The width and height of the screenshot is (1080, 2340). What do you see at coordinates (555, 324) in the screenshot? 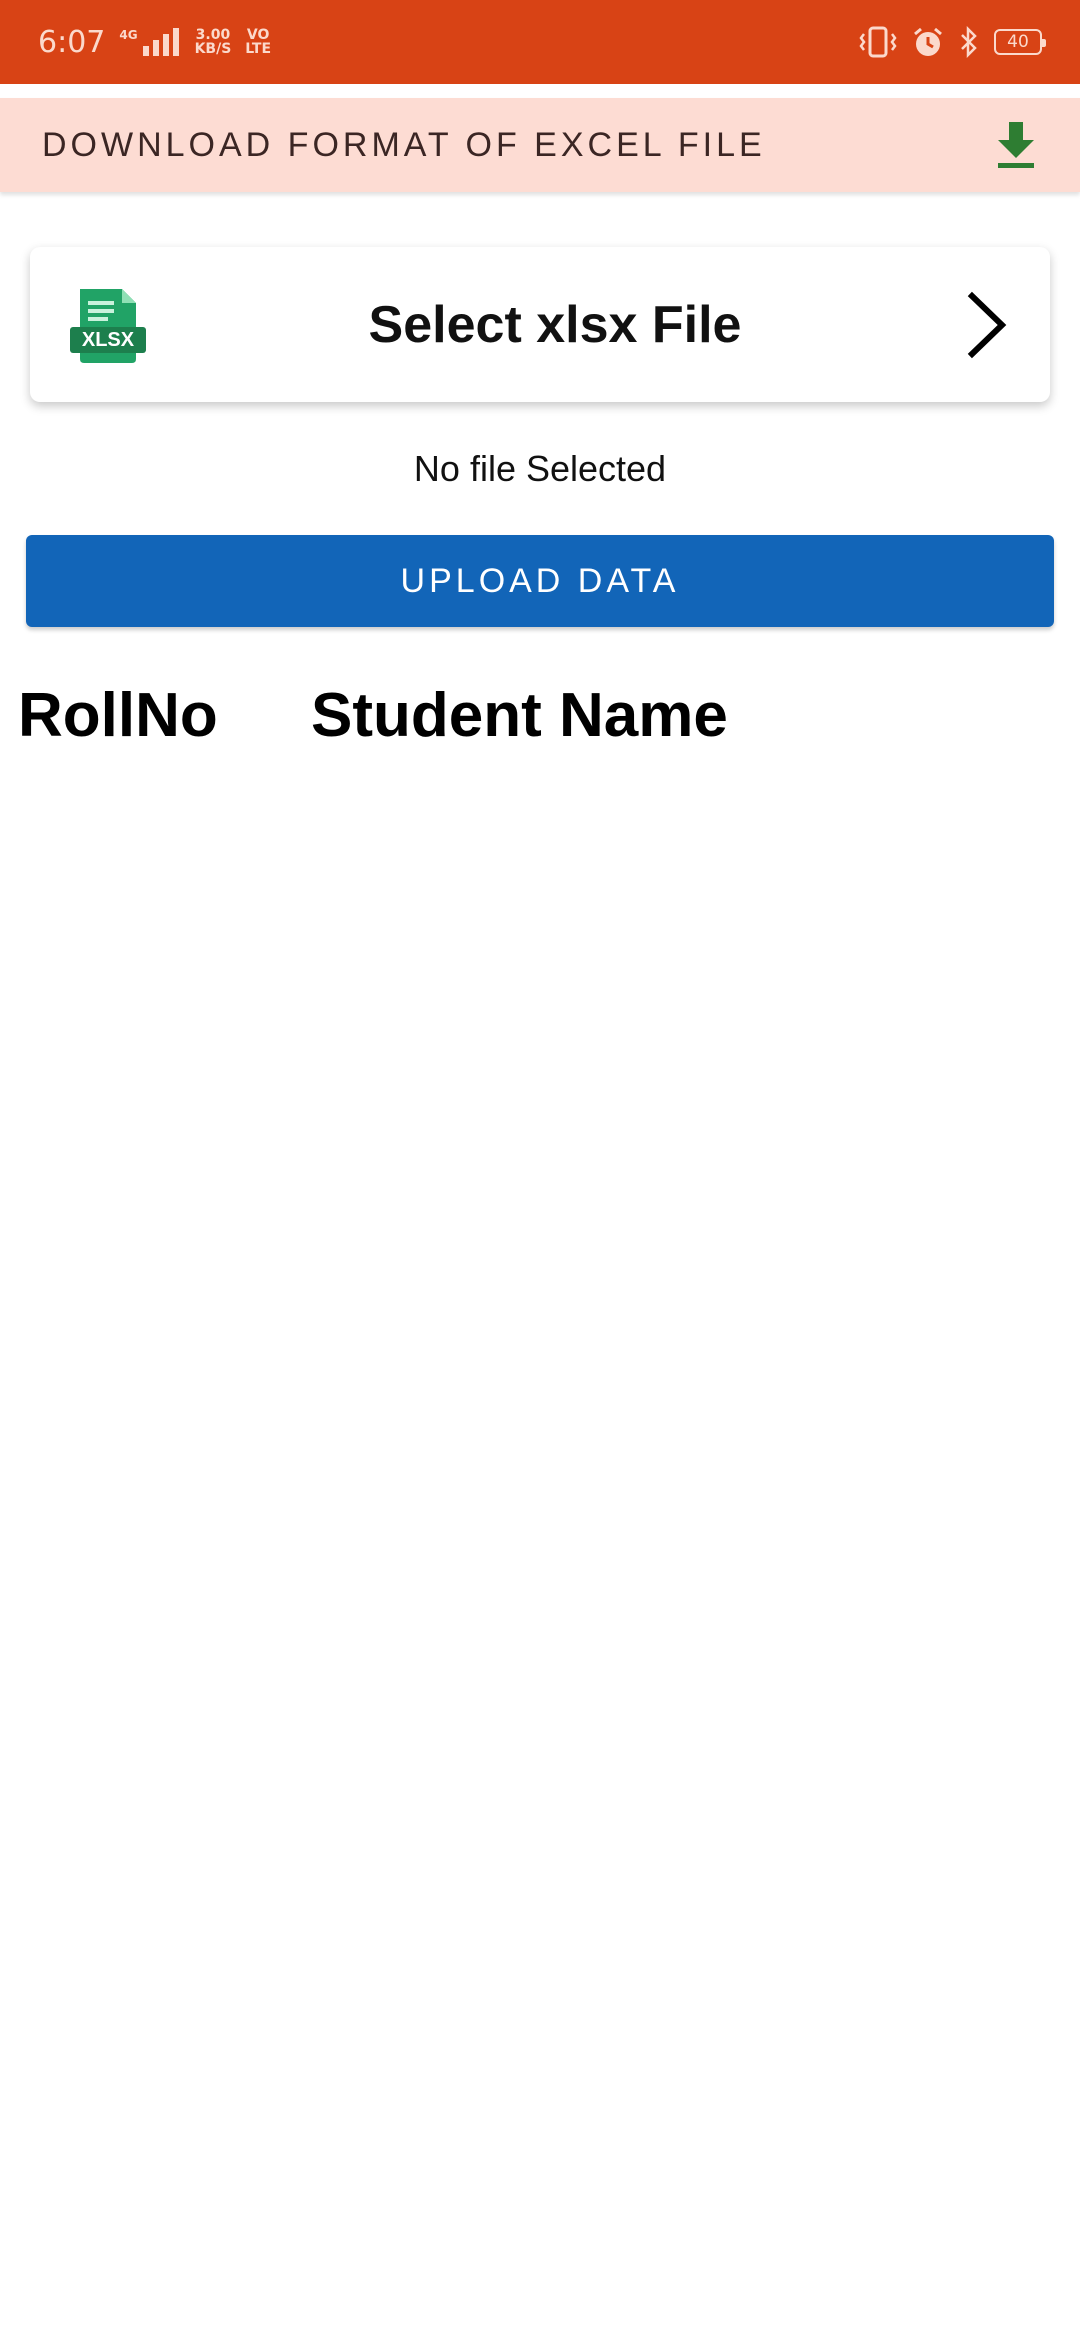
I see `select-file-label: Select xlsx File` at bounding box center [555, 324].